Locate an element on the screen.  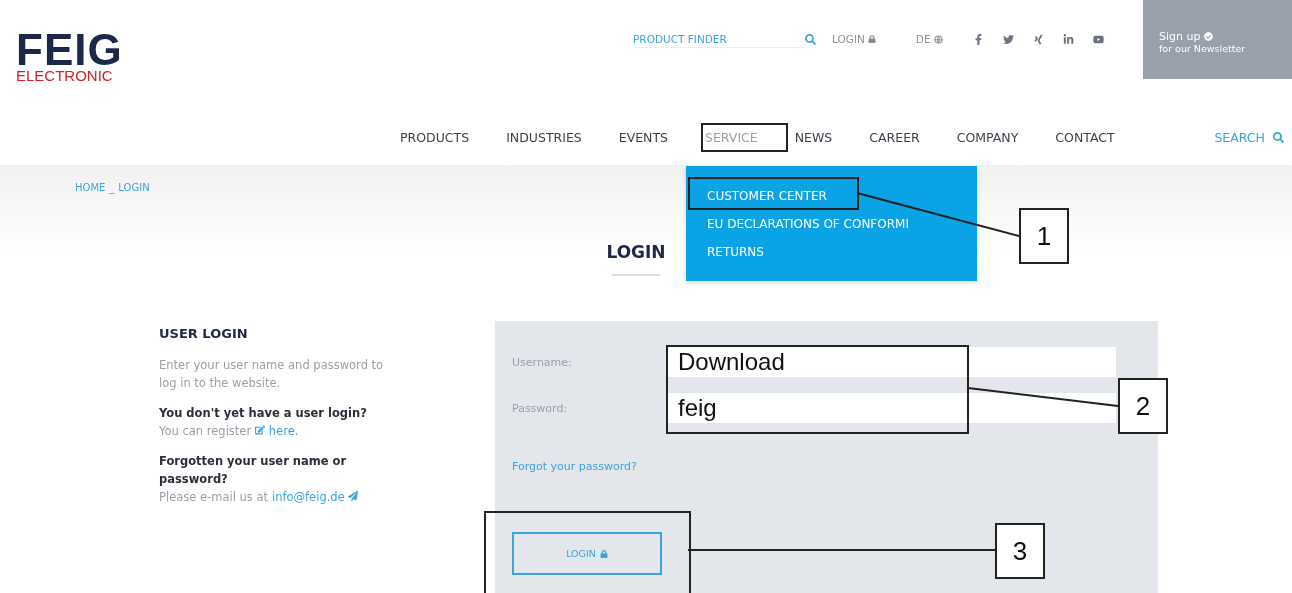
nav-item: INDUSTRIES is located at coordinates (544, 137).